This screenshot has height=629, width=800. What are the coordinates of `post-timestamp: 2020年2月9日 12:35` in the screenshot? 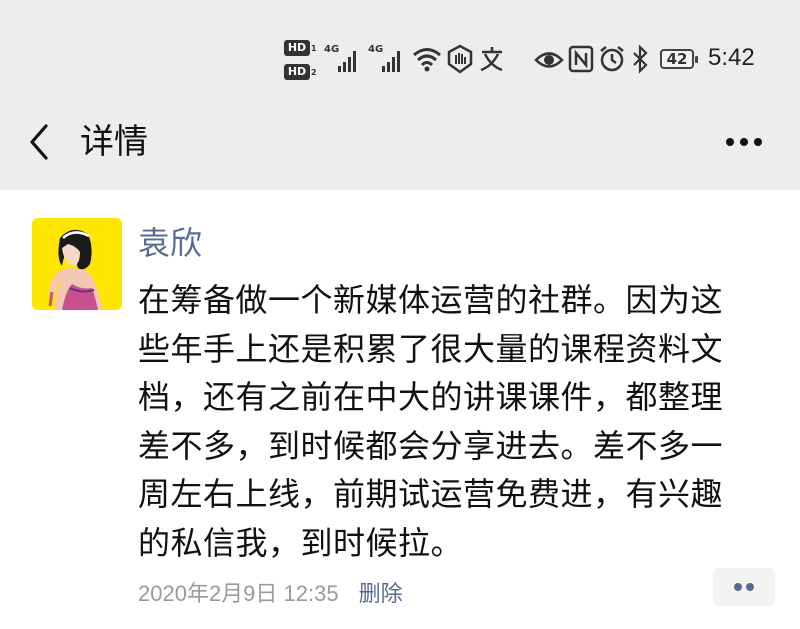 It's located at (238, 593).